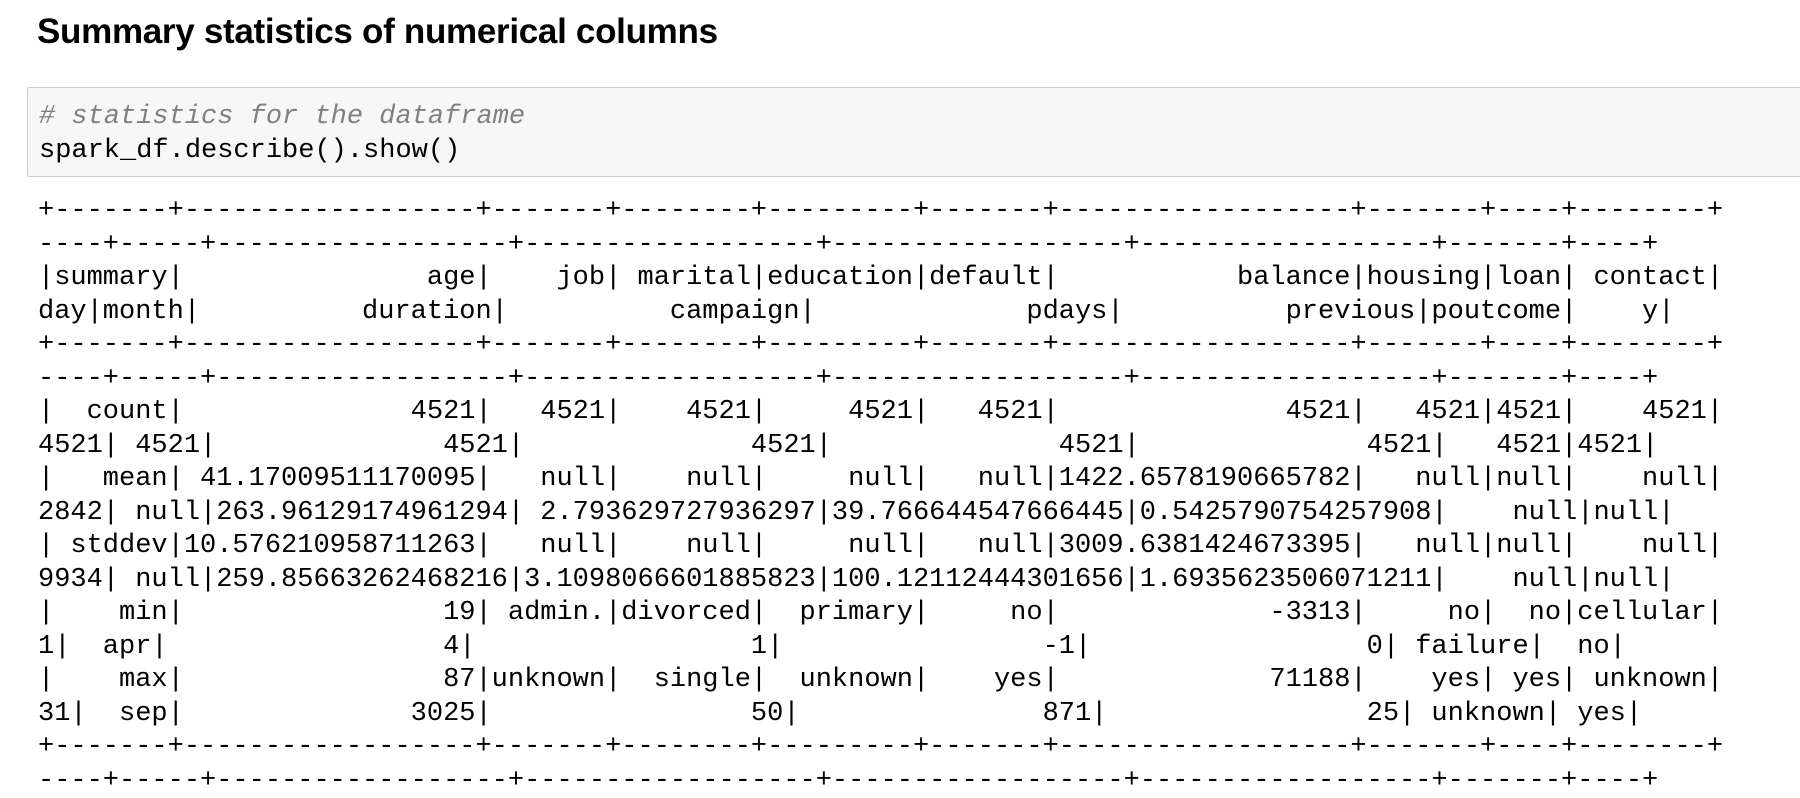  What do you see at coordinates (282, 117) in the screenshot?
I see `code-comment: # statistics for the dataframe` at bounding box center [282, 117].